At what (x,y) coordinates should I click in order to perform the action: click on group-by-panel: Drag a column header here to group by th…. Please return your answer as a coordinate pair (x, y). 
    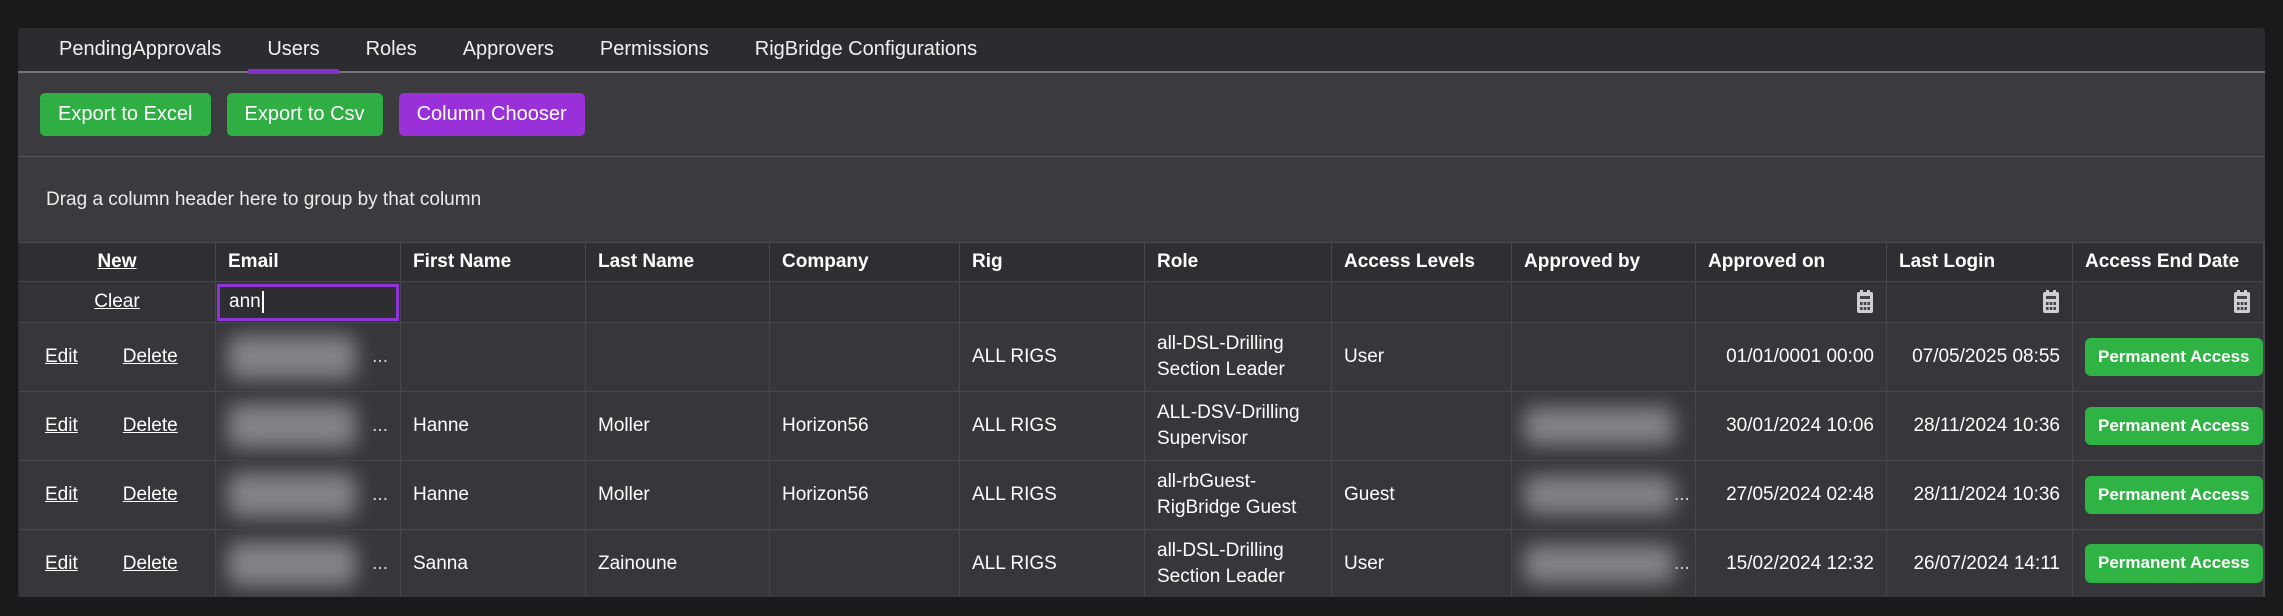
    Looking at the image, I should click on (1141, 199).